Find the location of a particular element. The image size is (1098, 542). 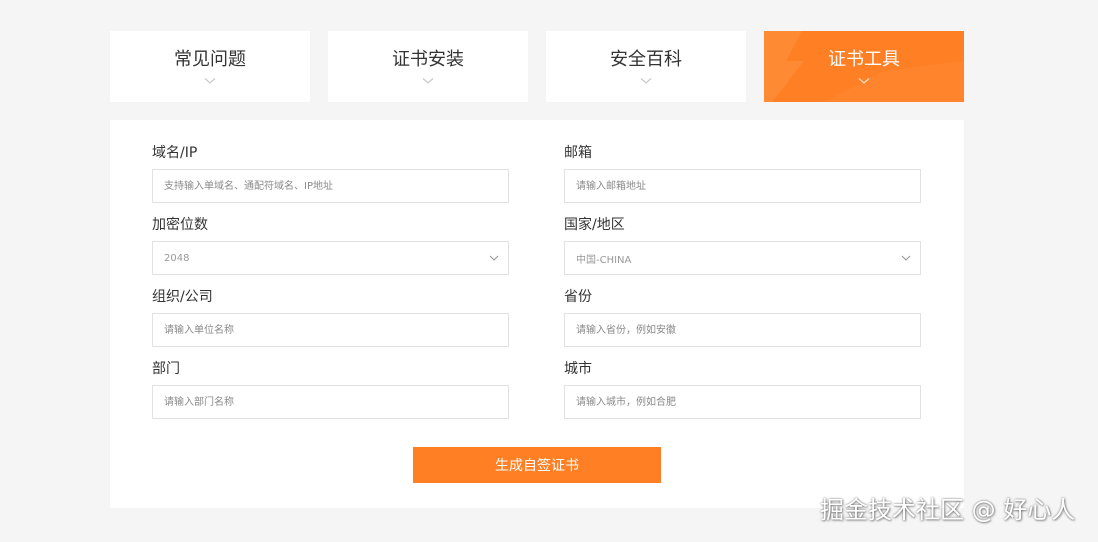

province-input is located at coordinates (742, 330).